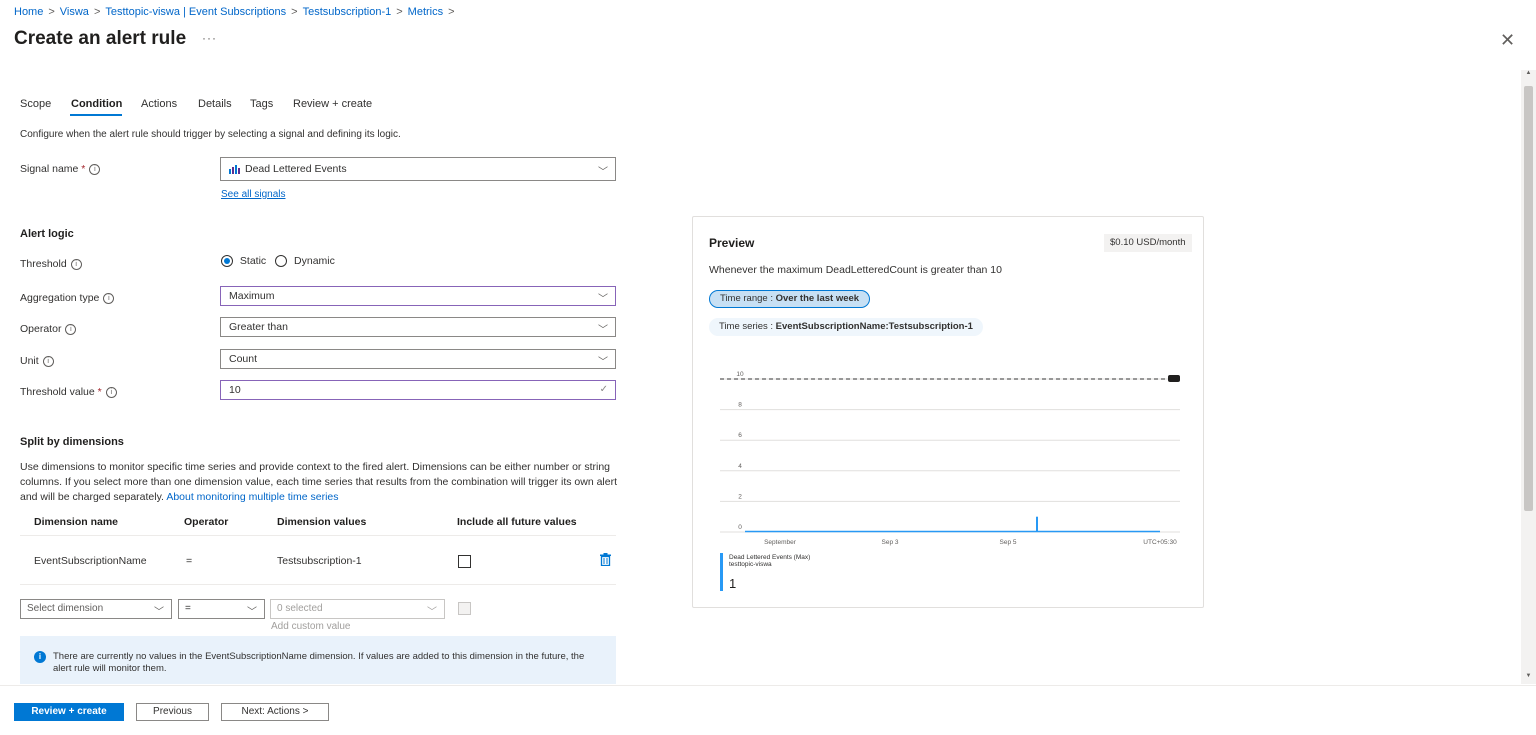 This screenshot has height=735, width=1536. Describe the element at coordinates (732, 243) in the screenshot. I see `preview-title: Preview` at that location.